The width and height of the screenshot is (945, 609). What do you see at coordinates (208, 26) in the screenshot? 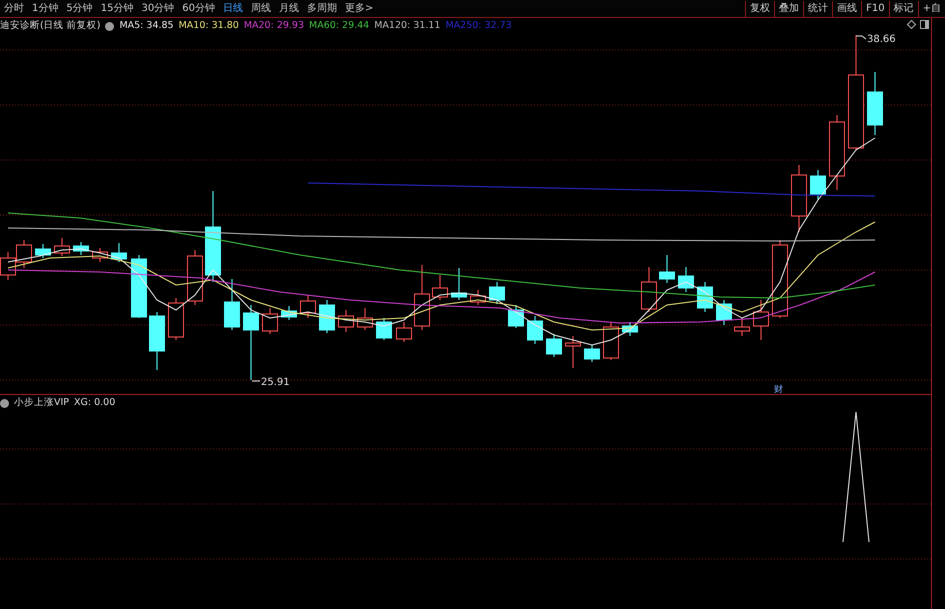
I see `moving-average-value: MA10: 31.80` at bounding box center [208, 26].